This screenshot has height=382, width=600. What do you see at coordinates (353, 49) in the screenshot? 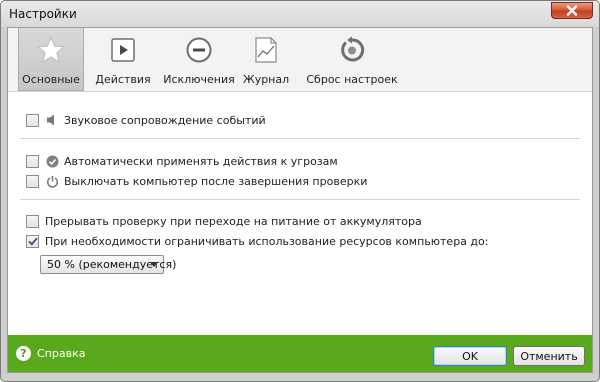
I see `reset-icon` at bounding box center [353, 49].